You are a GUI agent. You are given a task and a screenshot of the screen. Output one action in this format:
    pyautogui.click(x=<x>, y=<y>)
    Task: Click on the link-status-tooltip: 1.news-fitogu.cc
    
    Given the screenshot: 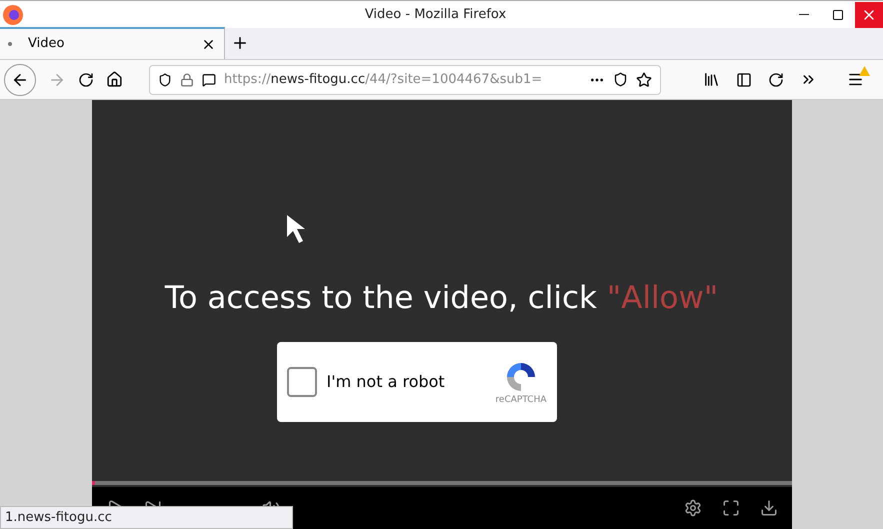 What is the action you would take?
    pyautogui.click(x=146, y=517)
    